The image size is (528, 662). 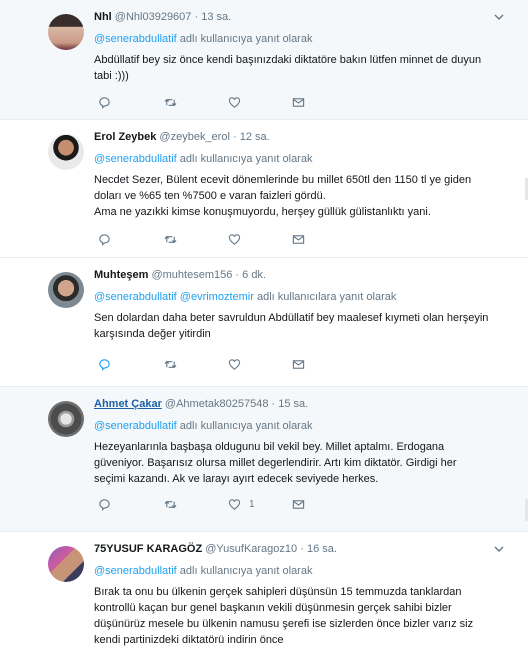 What do you see at coordinates (153, 17) in the screenshot?
I see `user-handle: @Nhl03929607` at bounding box center [153, 17].